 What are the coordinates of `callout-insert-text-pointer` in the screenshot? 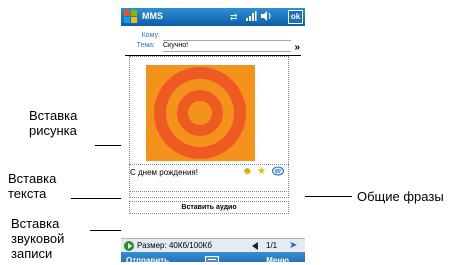 It's located at (97, 198).